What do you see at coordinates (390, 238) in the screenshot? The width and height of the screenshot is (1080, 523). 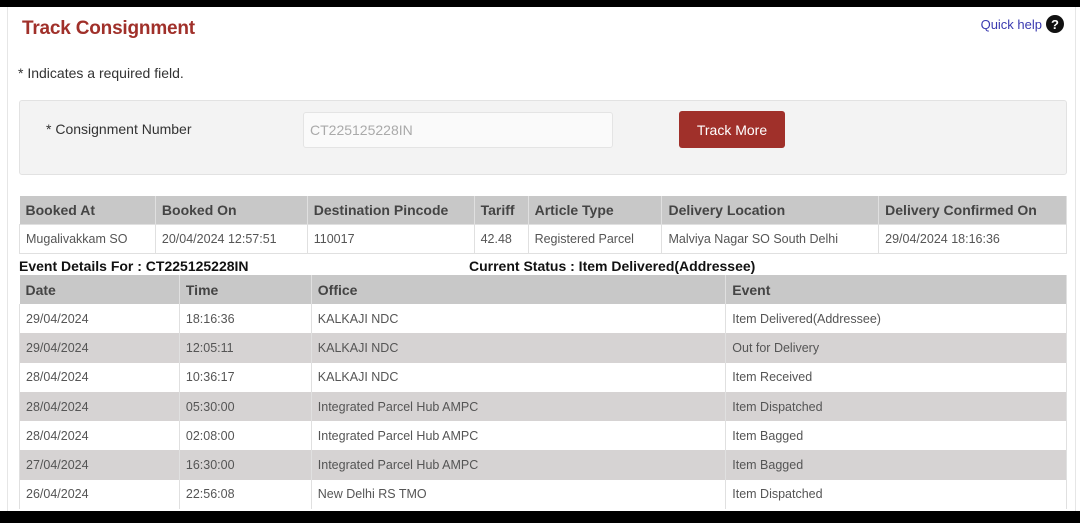 I see `destination-pincode-value: 110017` at bounding box center [390, 238].